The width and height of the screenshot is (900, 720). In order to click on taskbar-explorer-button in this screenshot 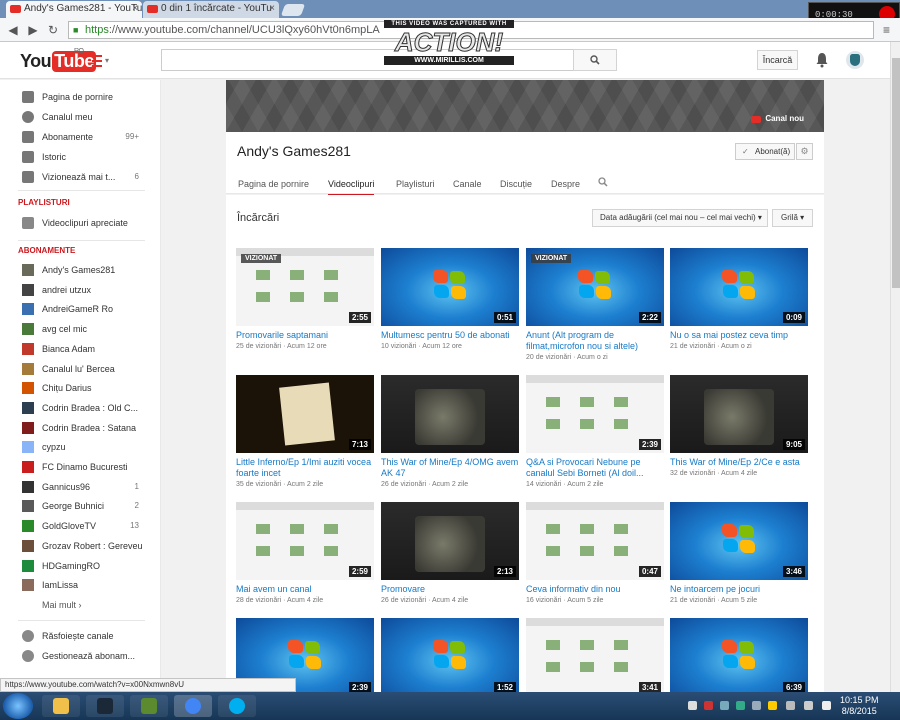, I will do `click(61, 706)`.